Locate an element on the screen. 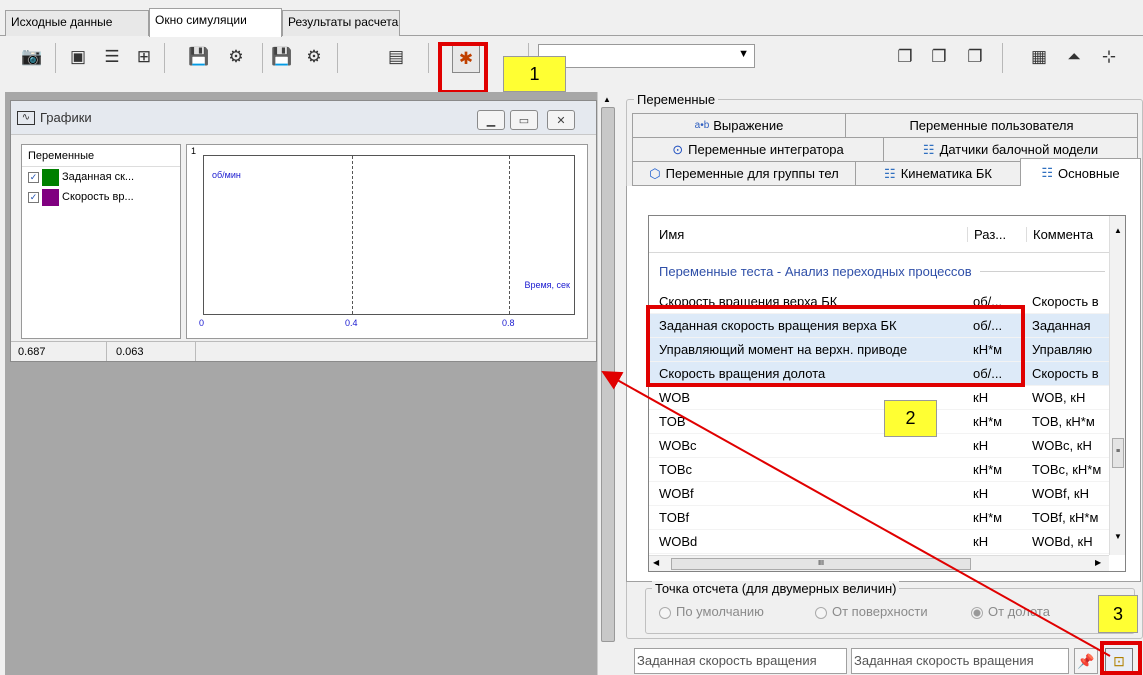 Image resolution: width=1143 pixels, height=675 pixels. gear-folder-icon: ⚙ is located at coordinates (314, 56).